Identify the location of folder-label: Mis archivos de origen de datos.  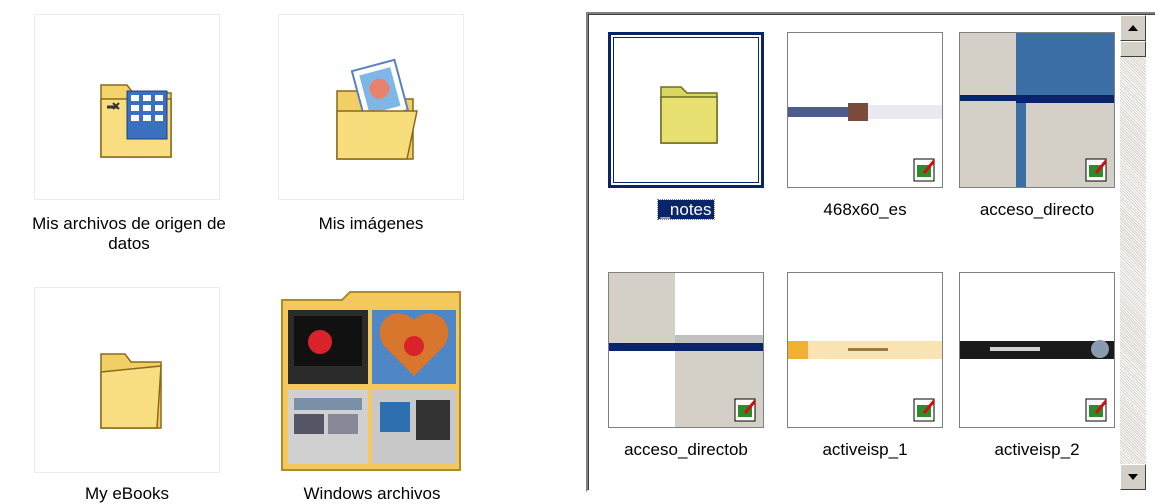
(129, 233).